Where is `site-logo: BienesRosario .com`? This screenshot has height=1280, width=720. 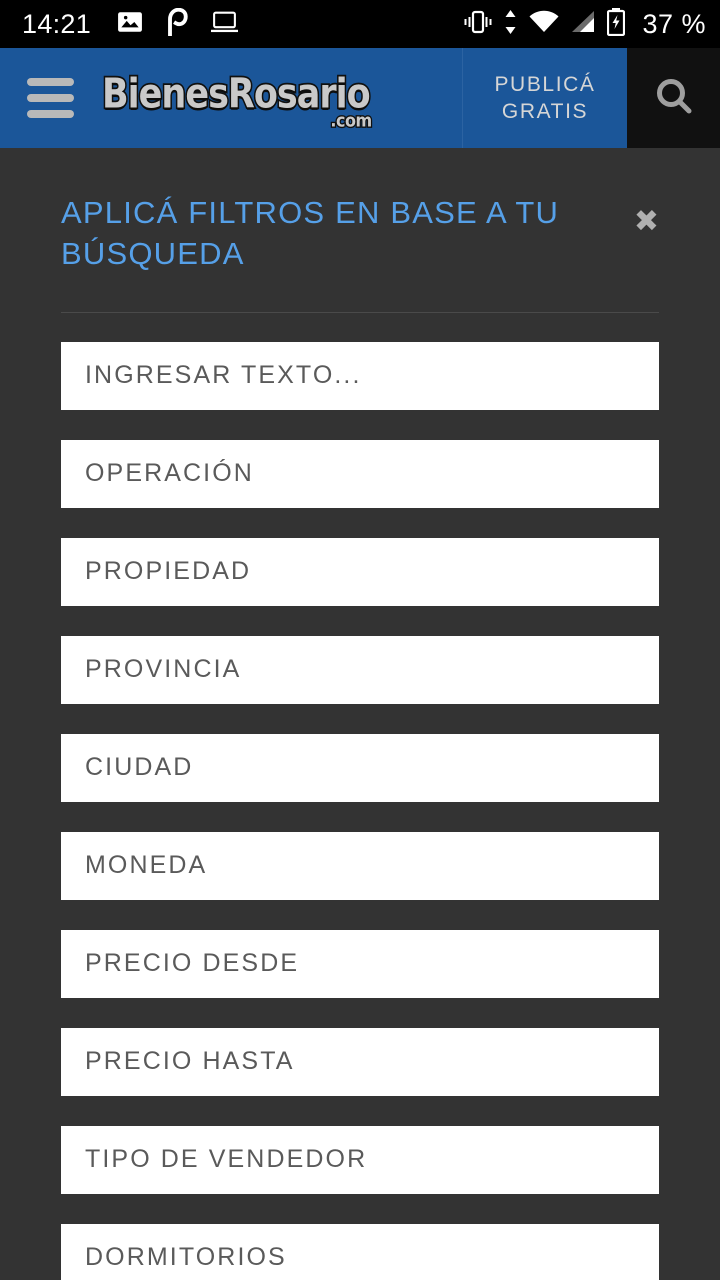
site-logo: BienesRosario .com is located at coordinates (237, 101).